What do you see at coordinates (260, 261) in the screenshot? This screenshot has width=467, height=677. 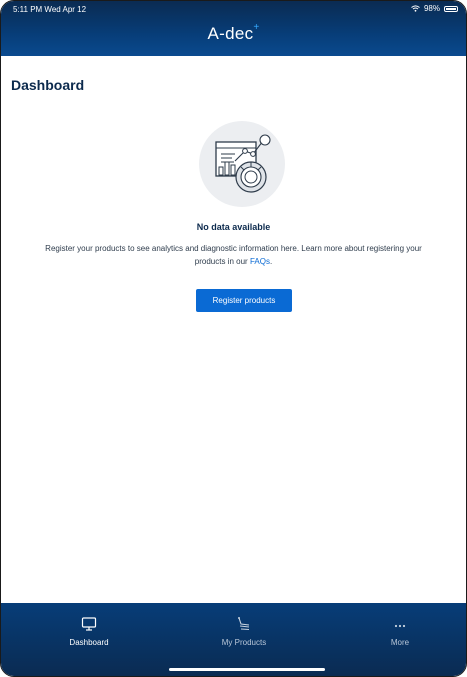 I see `faq-link: FAQs` at bounding box center [260, 261].